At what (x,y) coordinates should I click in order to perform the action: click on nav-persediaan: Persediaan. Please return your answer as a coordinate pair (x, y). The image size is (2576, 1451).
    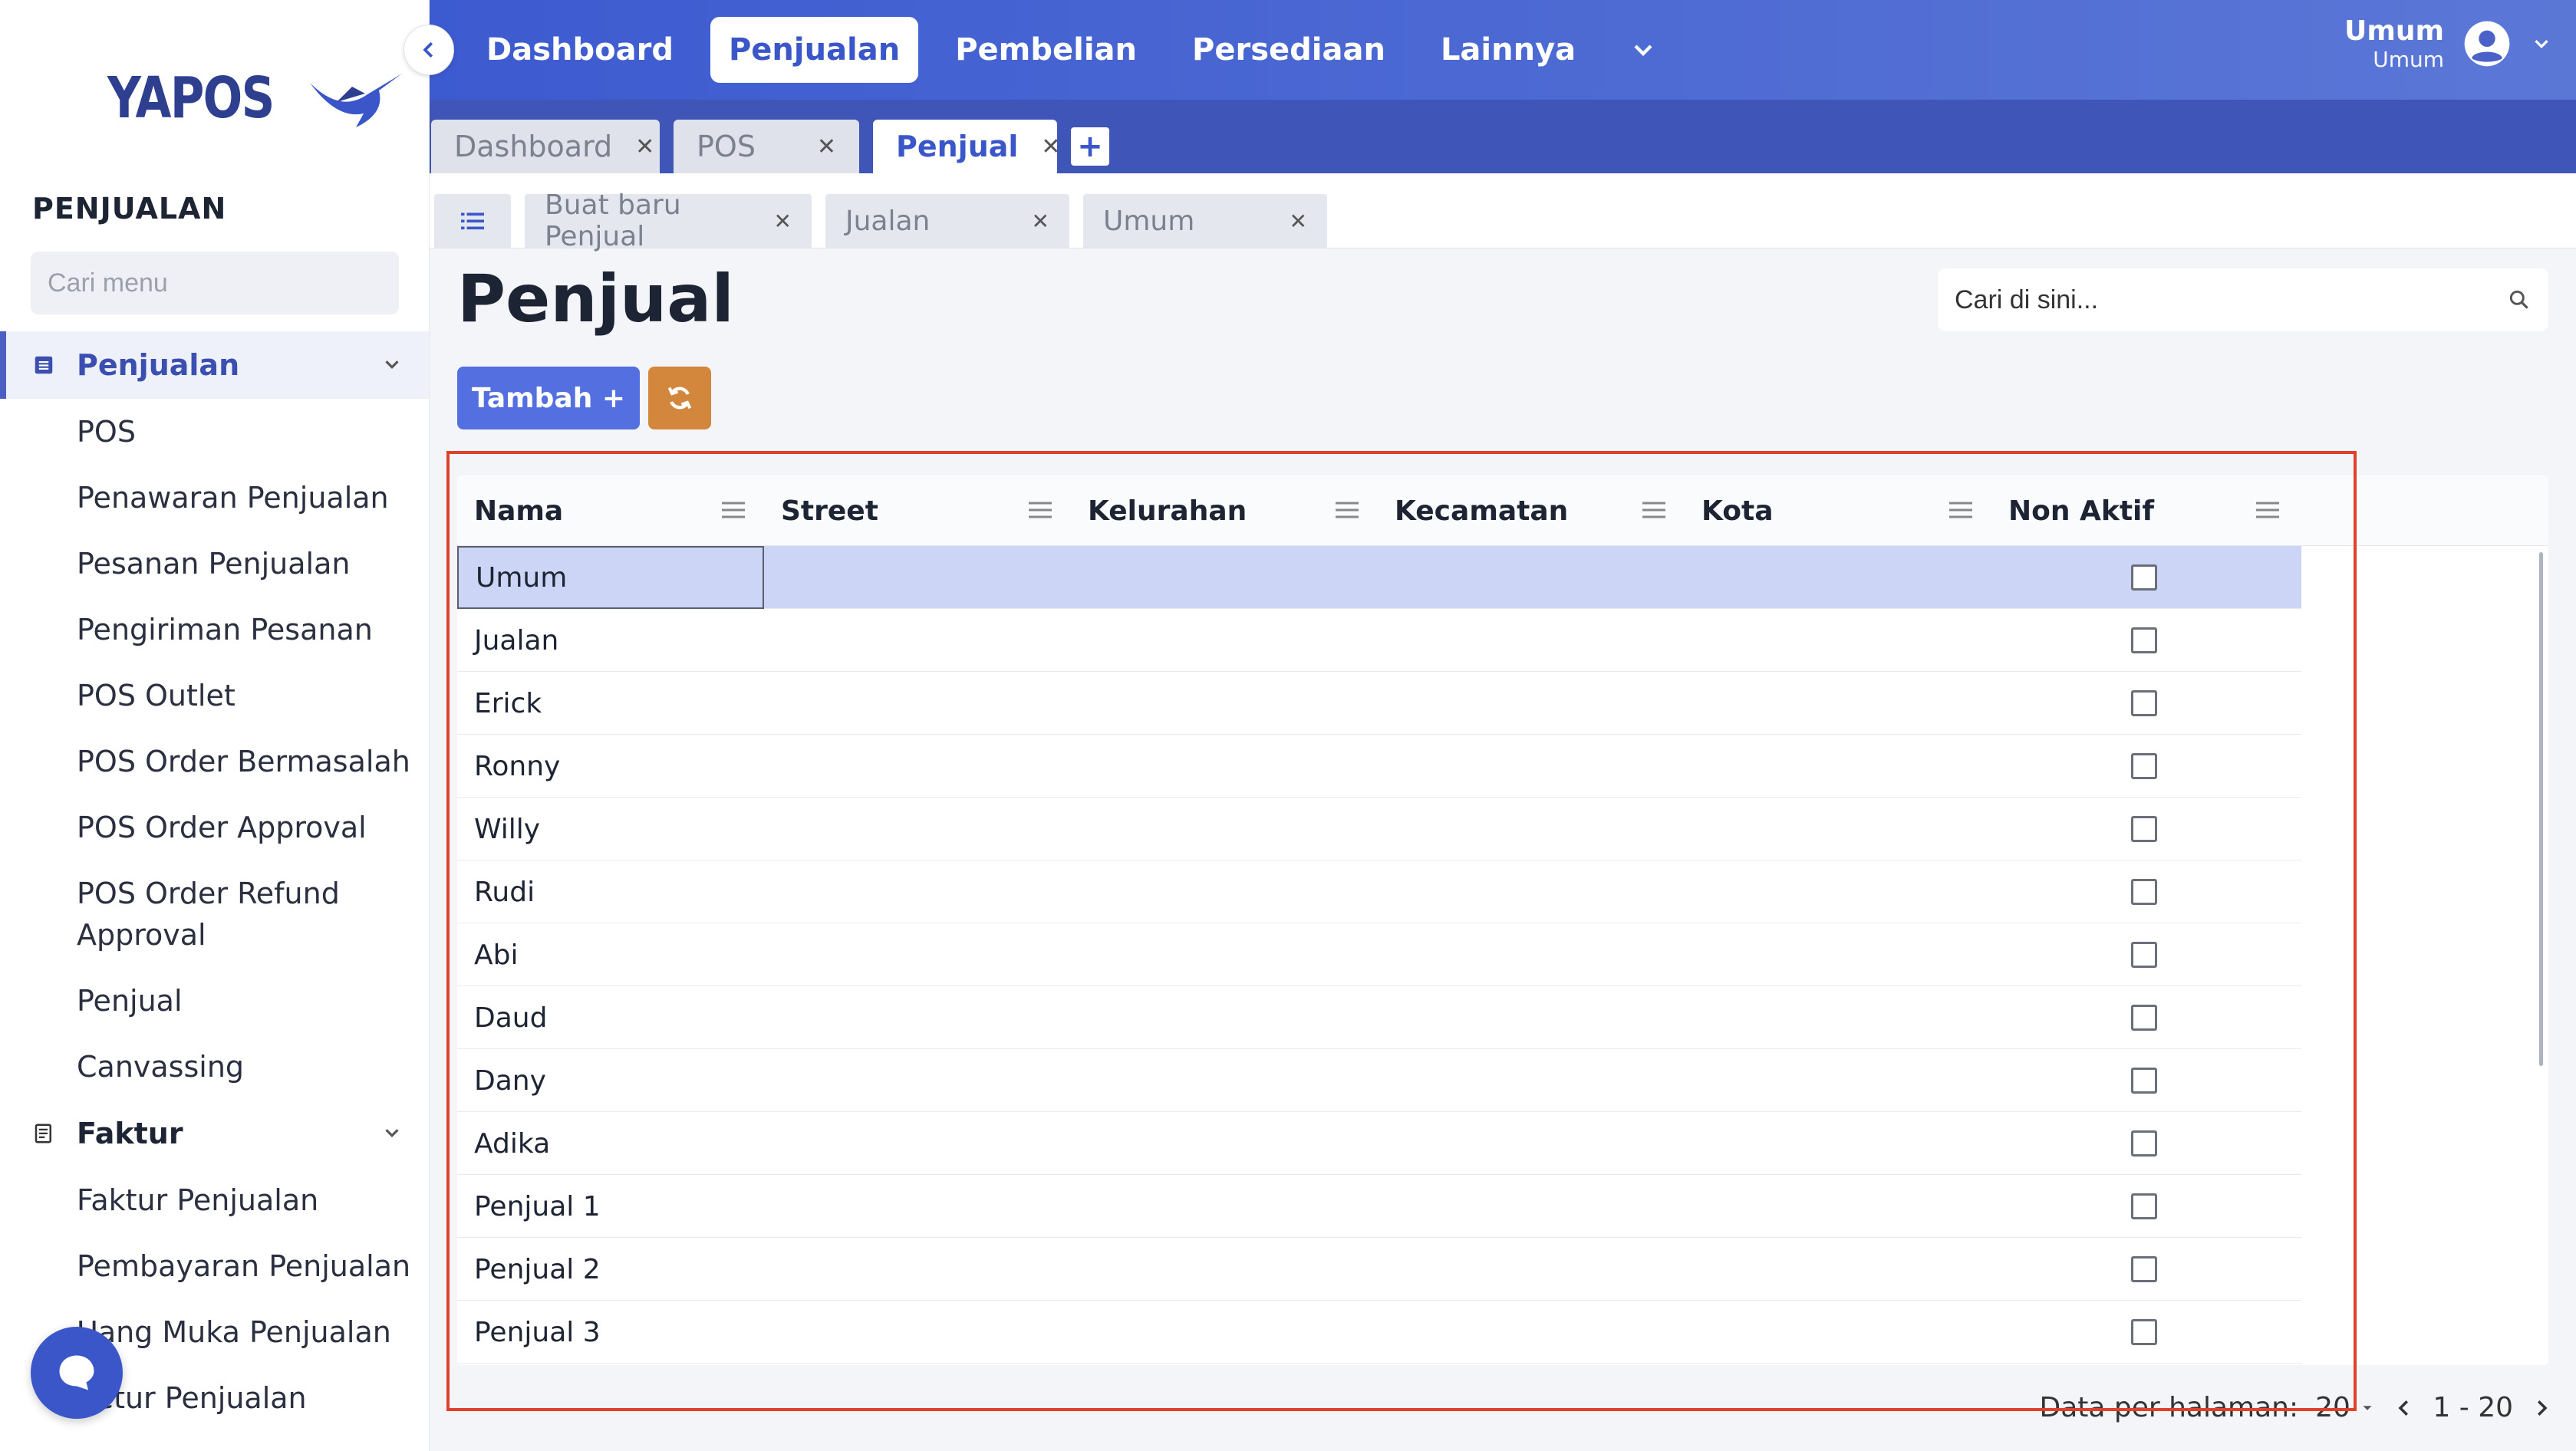
    Looking at the image, I should click on (1289, 50).